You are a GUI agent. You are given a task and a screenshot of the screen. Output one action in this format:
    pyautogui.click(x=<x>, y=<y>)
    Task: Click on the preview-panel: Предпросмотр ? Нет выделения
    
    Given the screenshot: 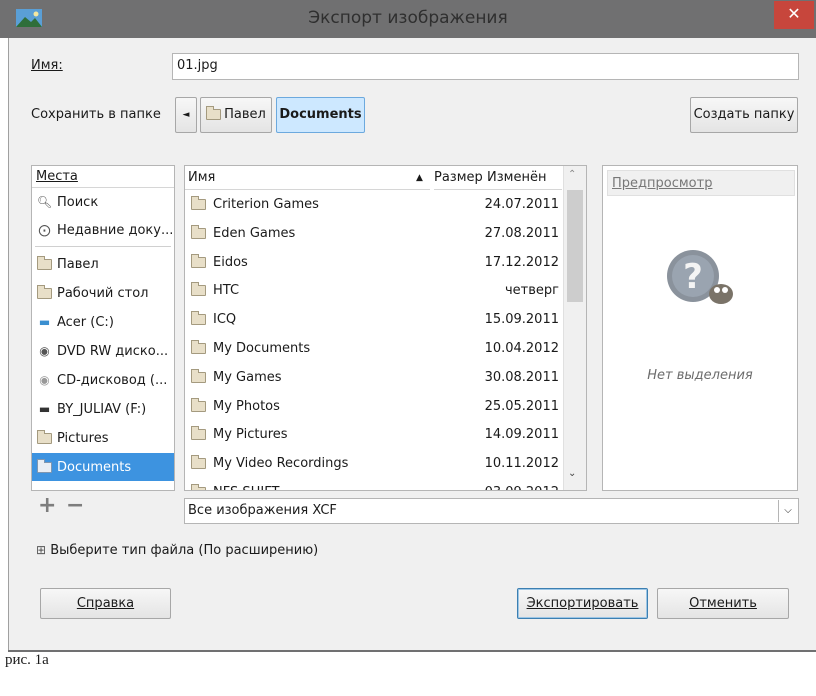 What is the action you would take?
    pyautogui.click(x=700, y=328)
    